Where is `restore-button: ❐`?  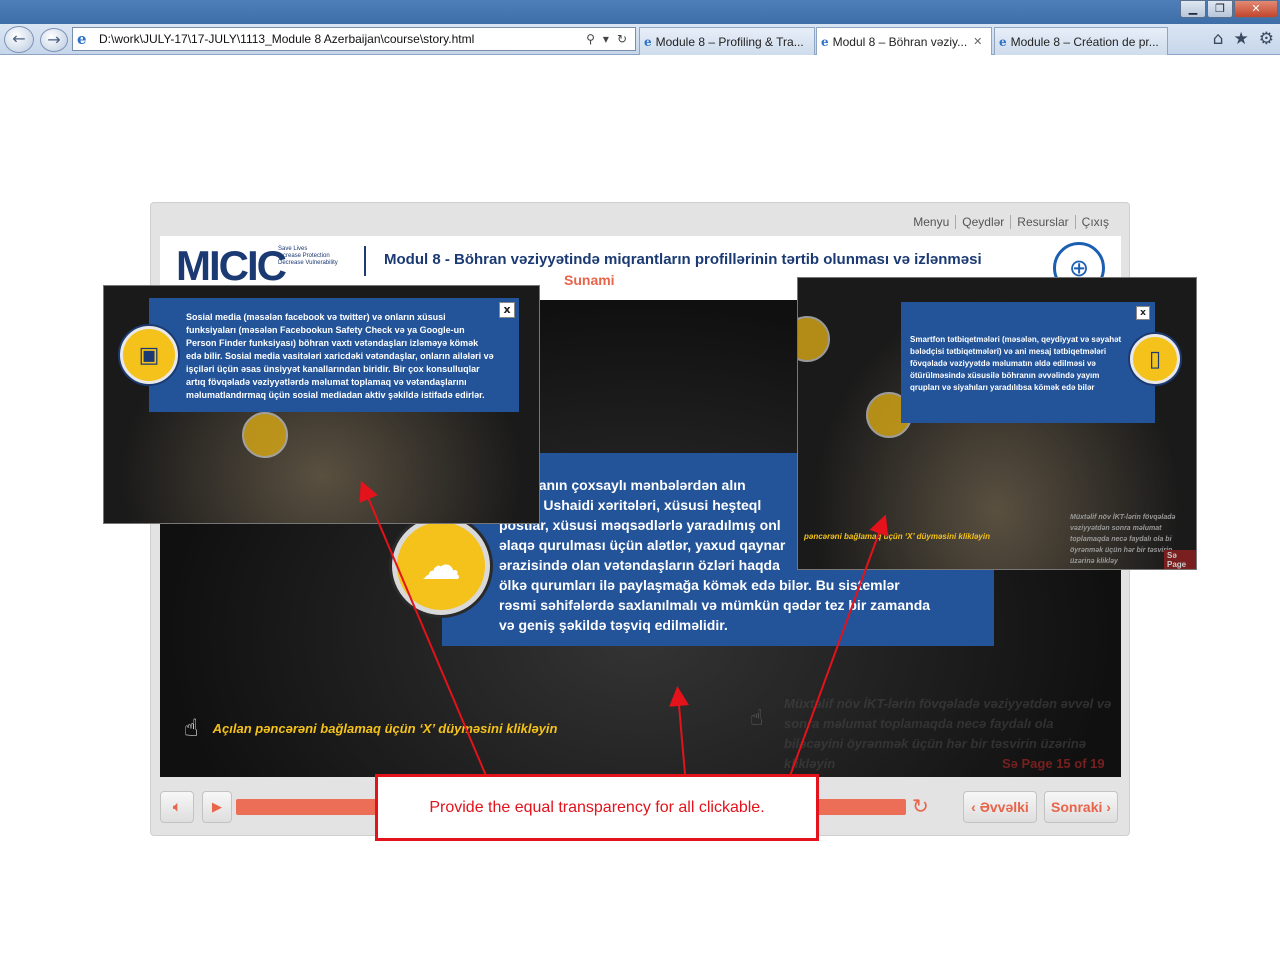 restore-button: ❐ is located at coordinates (1220, 9).